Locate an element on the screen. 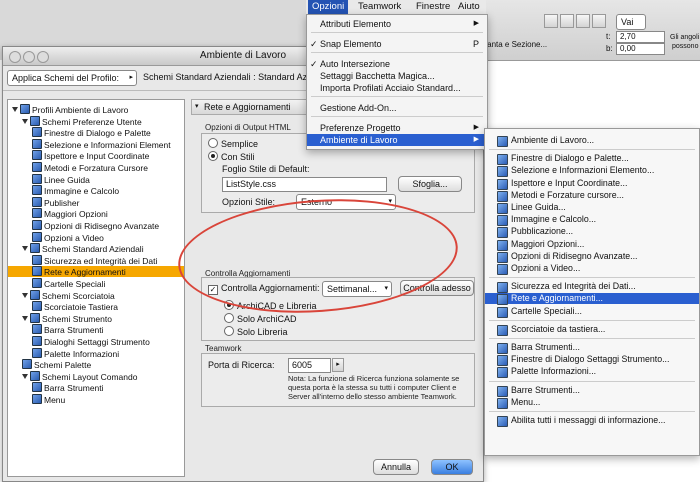 This screenshot has width=700, height=482. tree-item: Schemi Preferenze Utente is located at coordinates (75, 121).